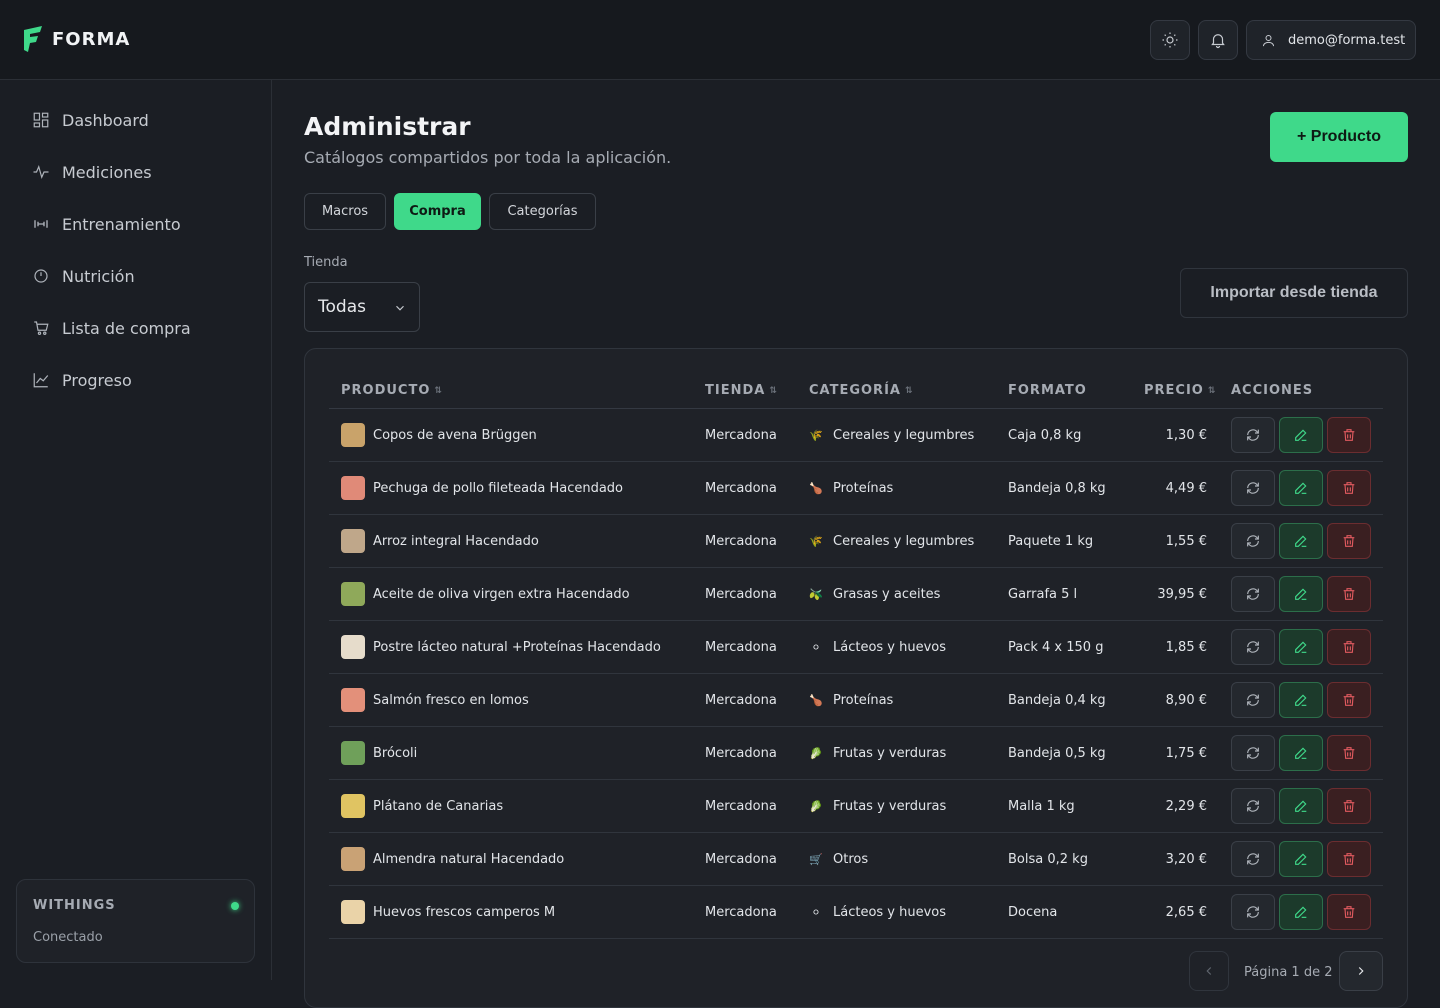 This screenshot has height=1008, width=1440. What do you see at coordinates (1361, 971) in the screenshot?
I see `next-page-button` at bounding box center [1361, 971].